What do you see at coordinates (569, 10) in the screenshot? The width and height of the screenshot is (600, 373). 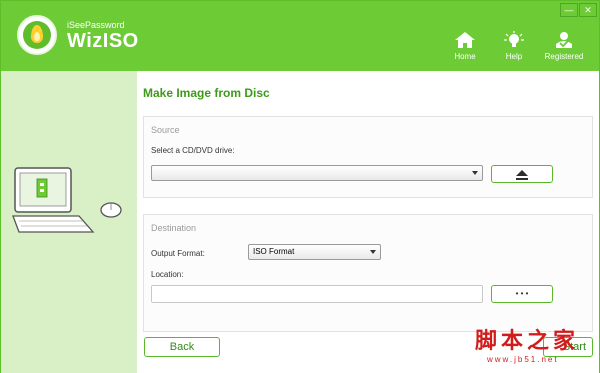 I see `minimize-button: —` at bounding box center [569, 10].